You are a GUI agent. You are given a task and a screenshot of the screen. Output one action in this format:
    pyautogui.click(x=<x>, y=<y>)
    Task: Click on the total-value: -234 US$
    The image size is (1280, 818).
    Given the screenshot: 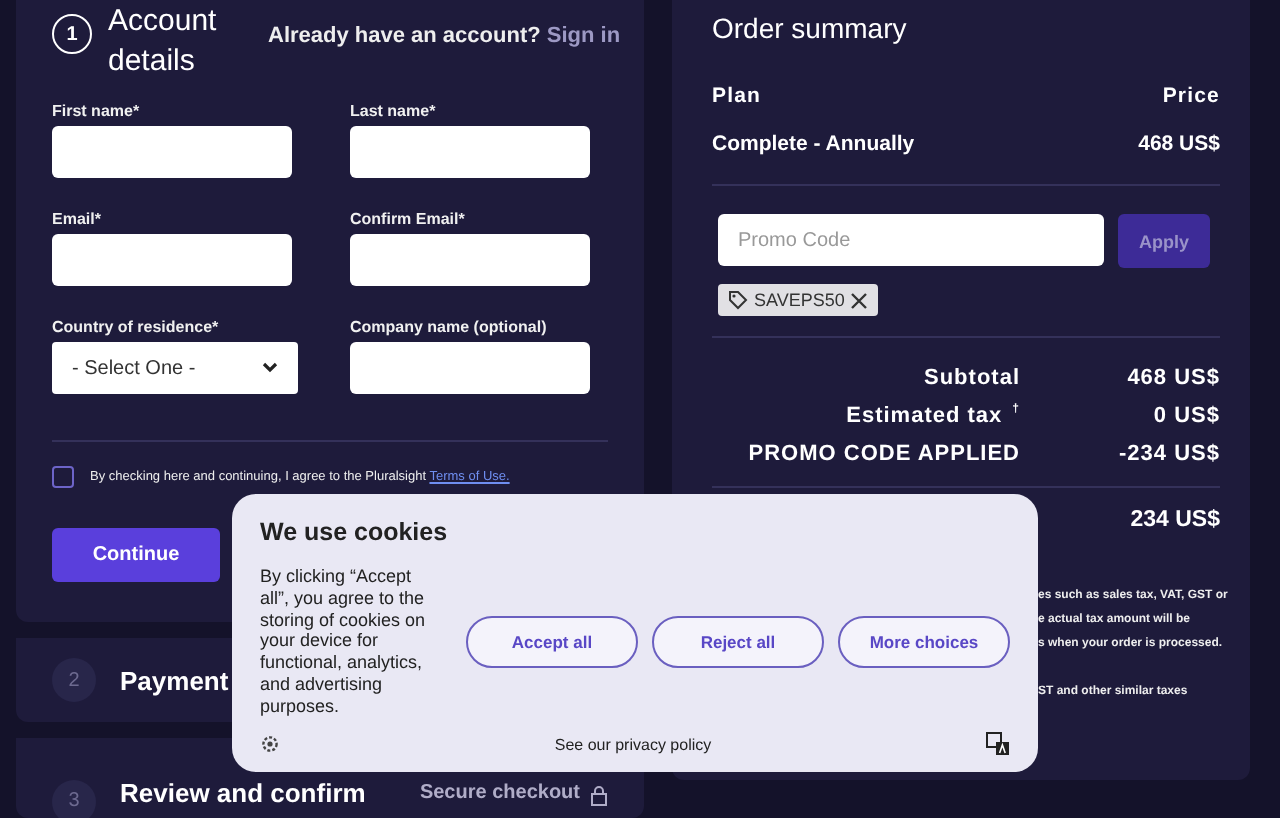 What is the action you would take?
    pyautogui.click(x=1168, y=456)
    